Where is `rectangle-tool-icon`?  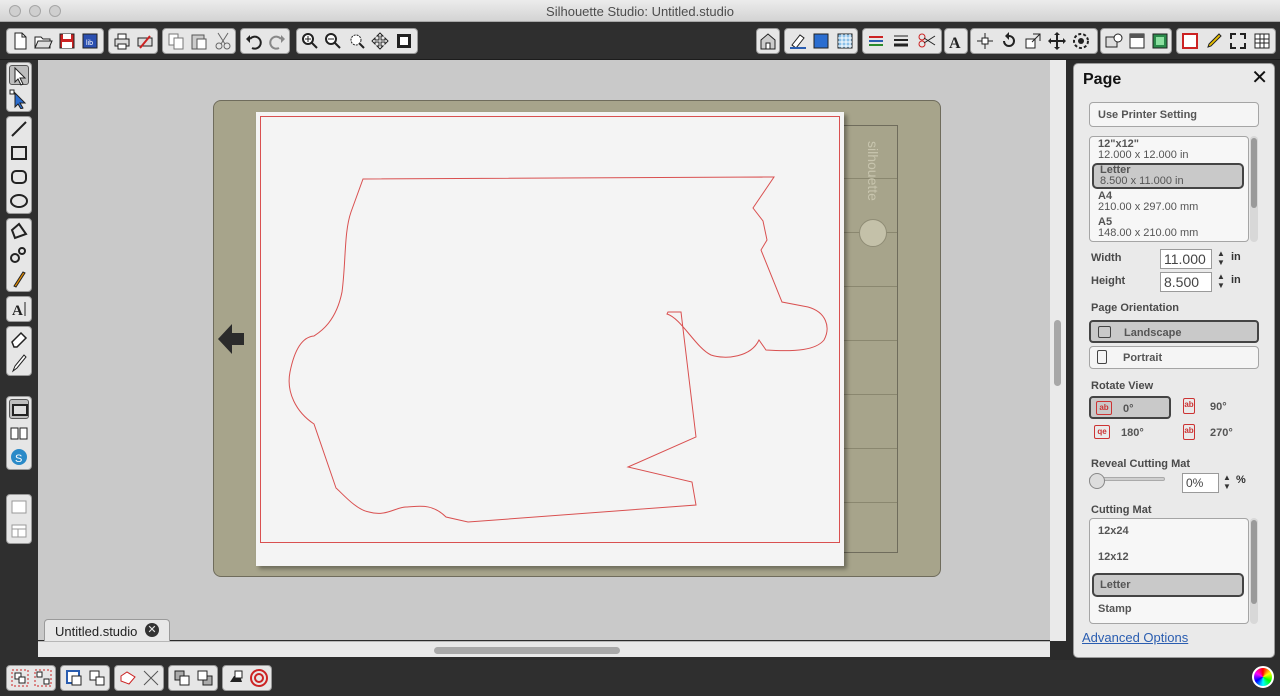 rectangle-tool-icon is located at coordinates (19, 153).